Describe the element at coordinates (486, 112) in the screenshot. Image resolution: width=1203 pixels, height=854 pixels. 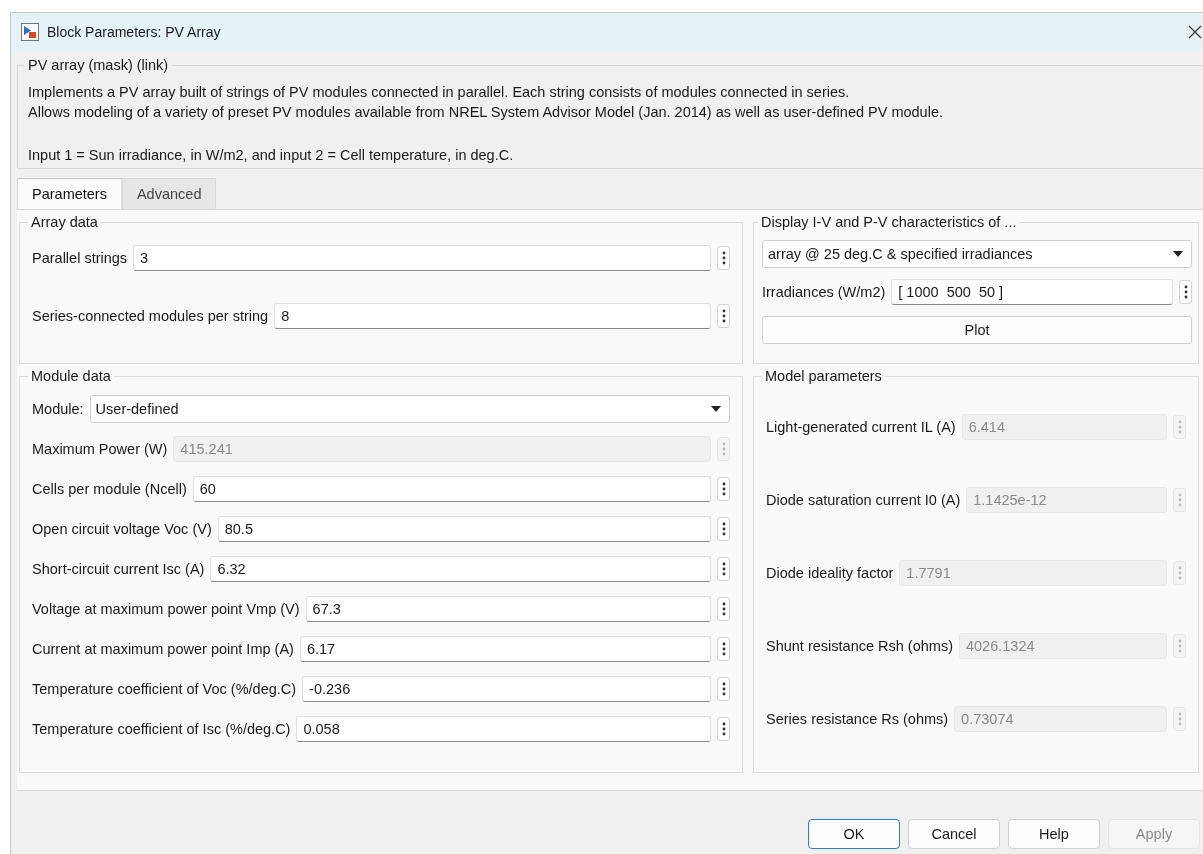
I see `description-text: Allows modeling of a variety of preset PV modules available from NREL System Advisor Model (Jan. 2014) as well as user-defined PV module.` at that location.